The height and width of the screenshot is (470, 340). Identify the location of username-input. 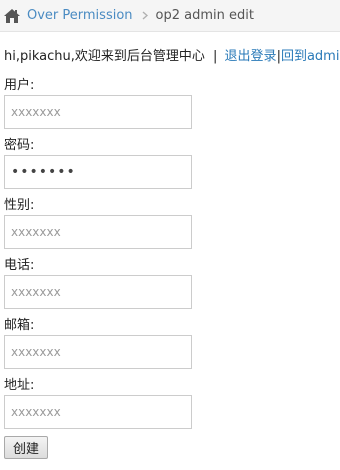
(98, 112).